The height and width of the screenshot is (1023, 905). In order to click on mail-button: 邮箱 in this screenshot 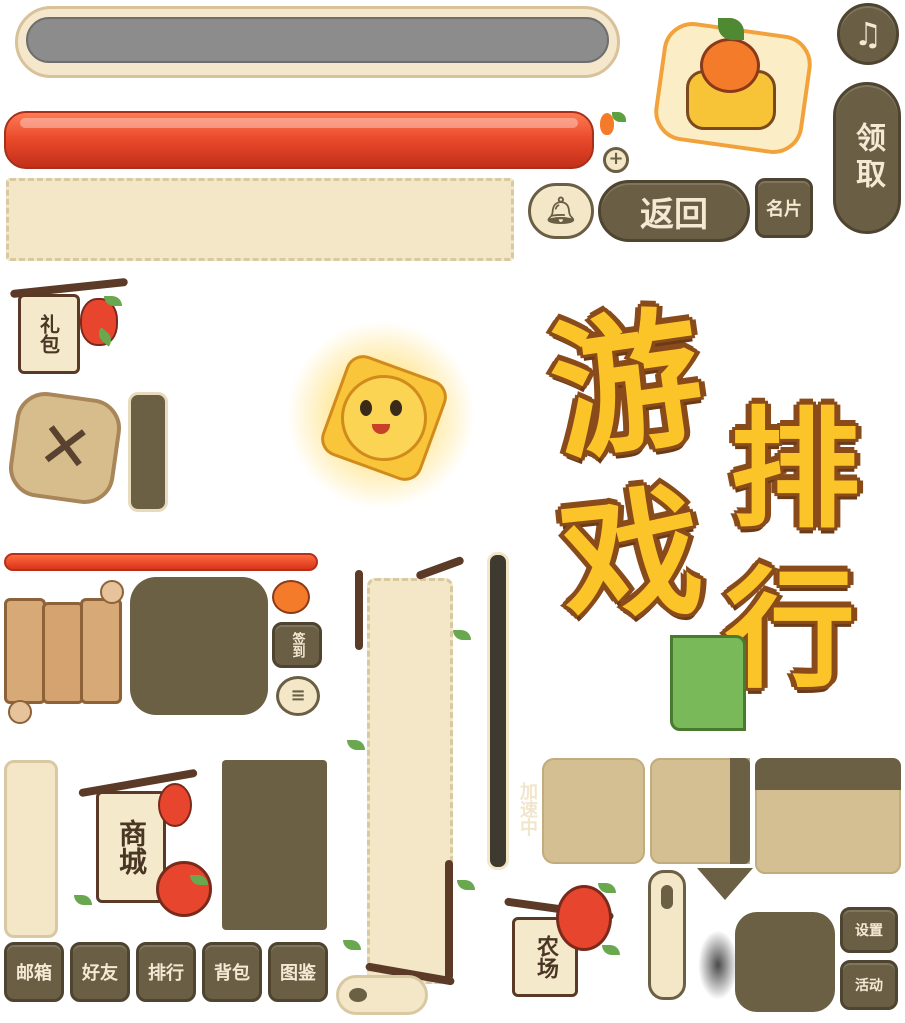, I will do `click(34, 972)`.